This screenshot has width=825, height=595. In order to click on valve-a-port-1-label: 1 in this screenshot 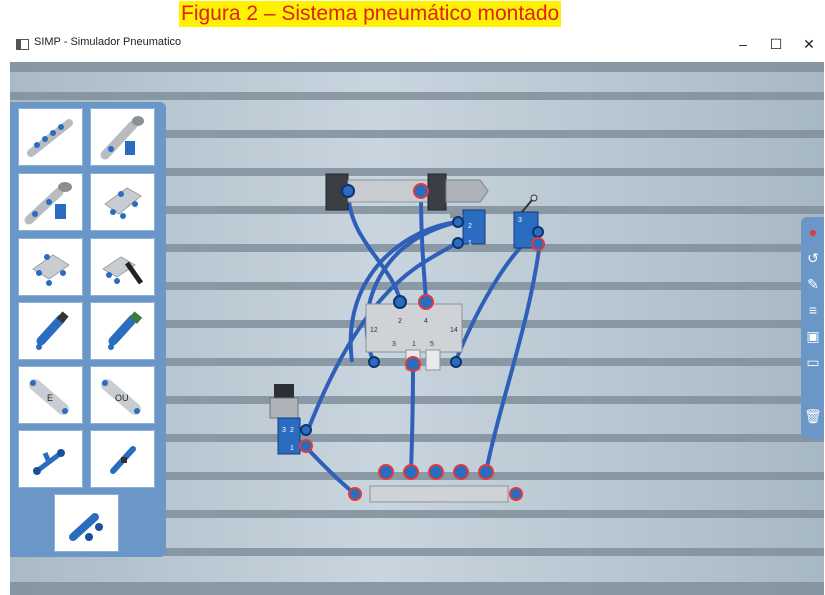, I will do `click(470, 243)`.